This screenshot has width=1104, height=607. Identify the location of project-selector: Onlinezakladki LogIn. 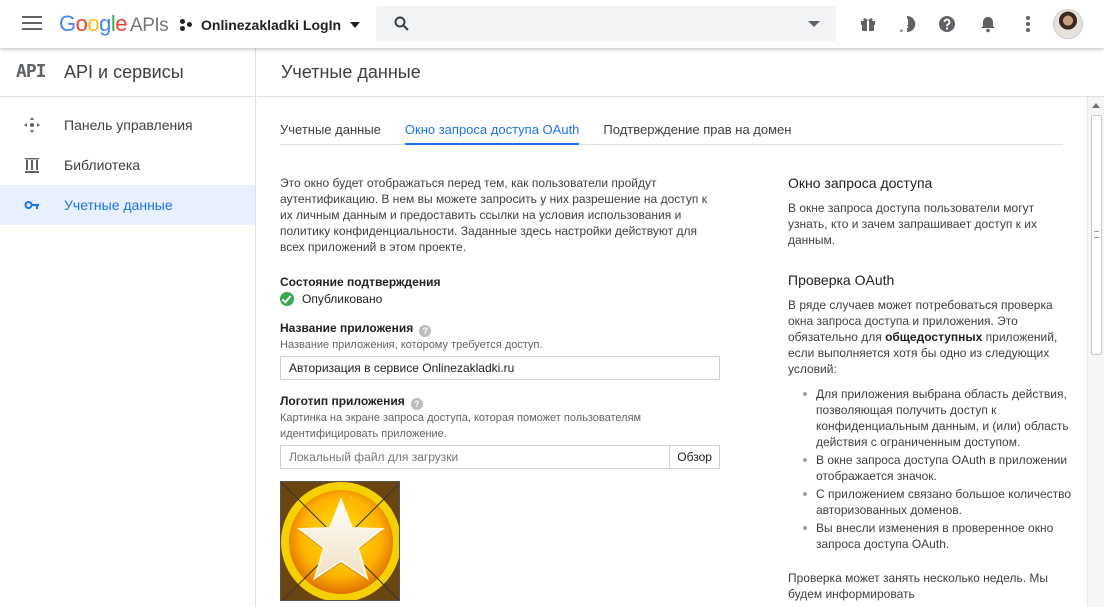
(270, 25).